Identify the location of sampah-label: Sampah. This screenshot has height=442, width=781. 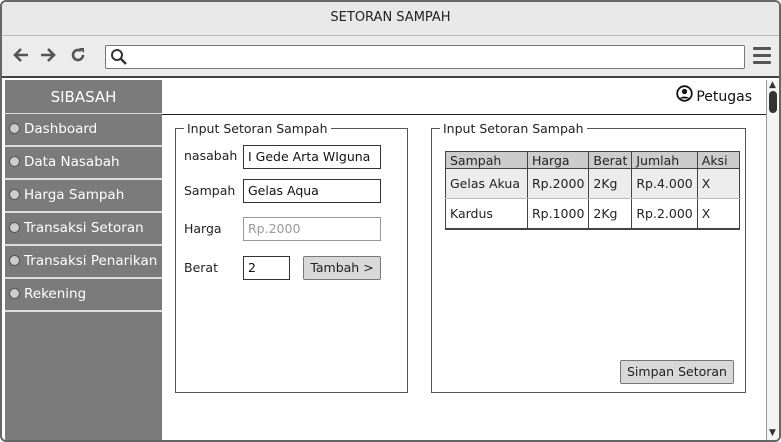
(210, 190).